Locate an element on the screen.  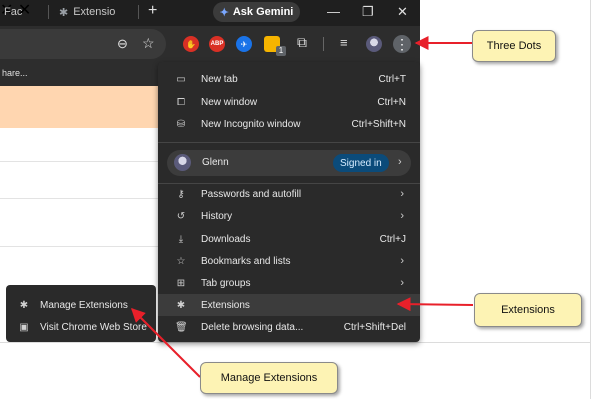
callout-manage-extensions: Manage Extensions is located at coordinates (269, 378).